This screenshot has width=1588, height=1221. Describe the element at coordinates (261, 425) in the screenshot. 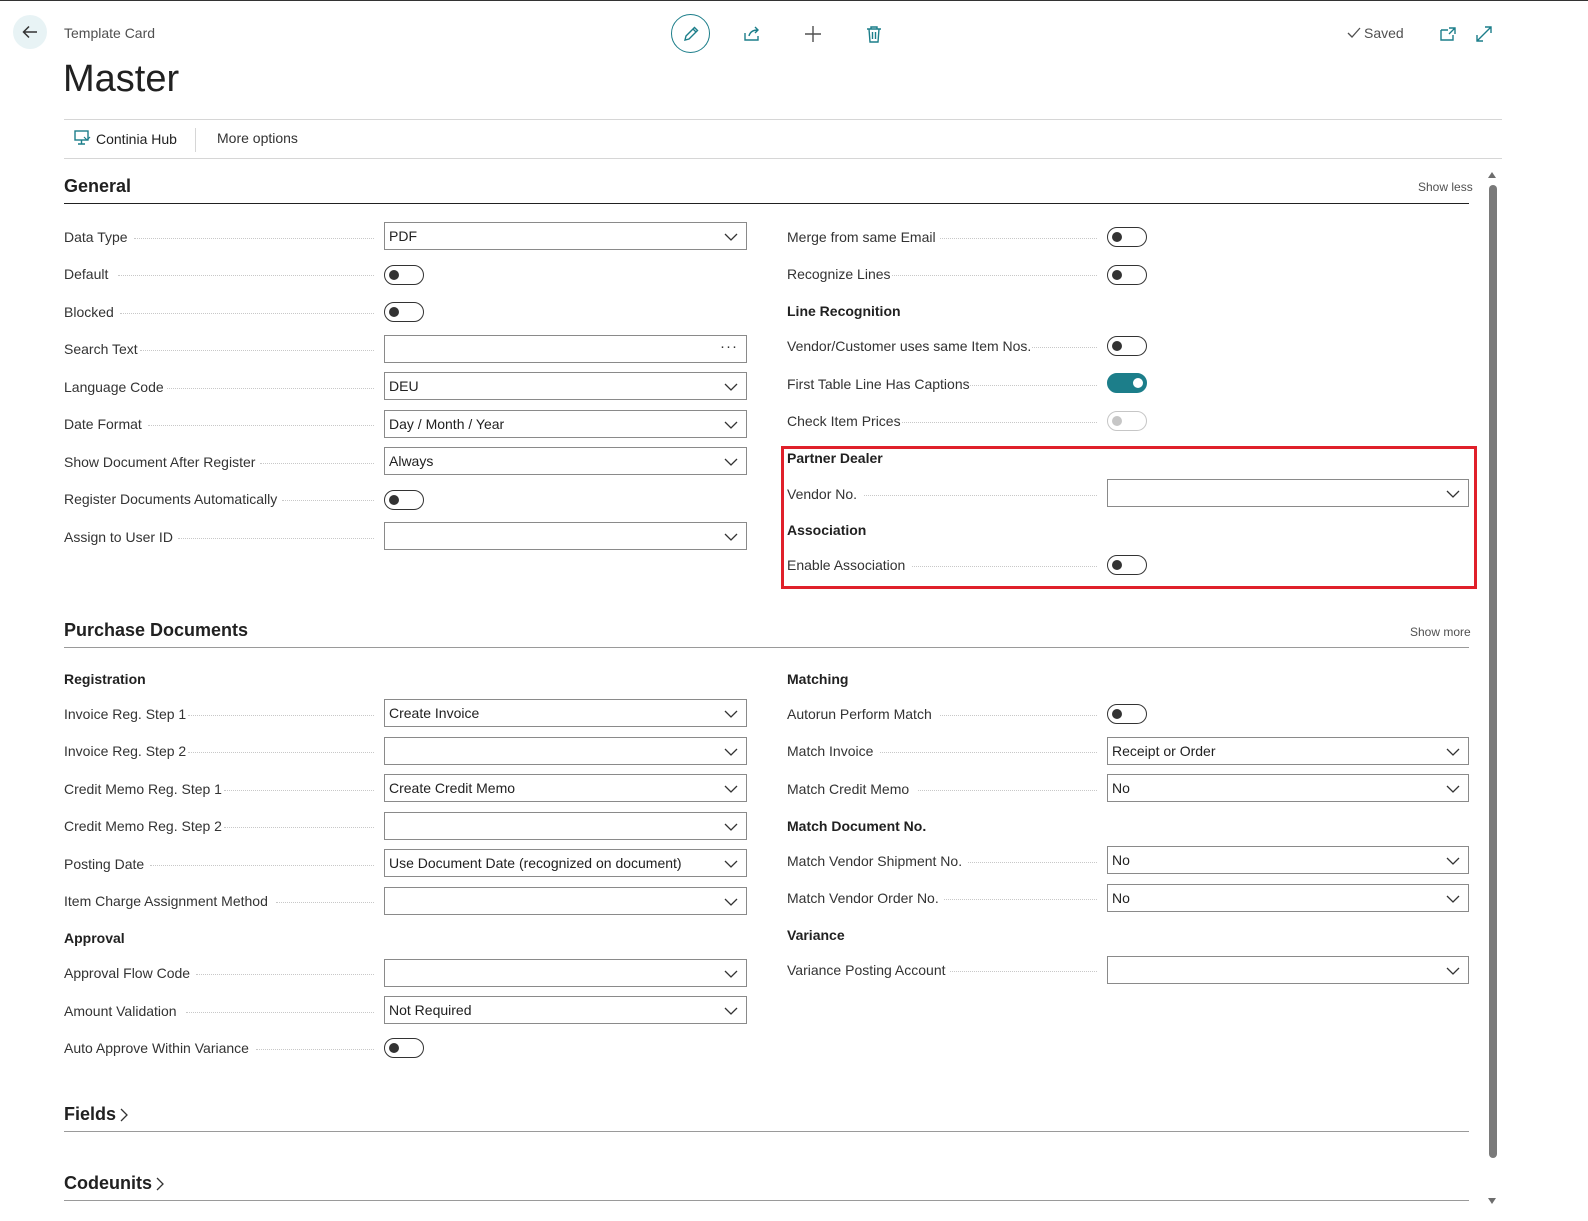

I see `date-format-leader` at that location.